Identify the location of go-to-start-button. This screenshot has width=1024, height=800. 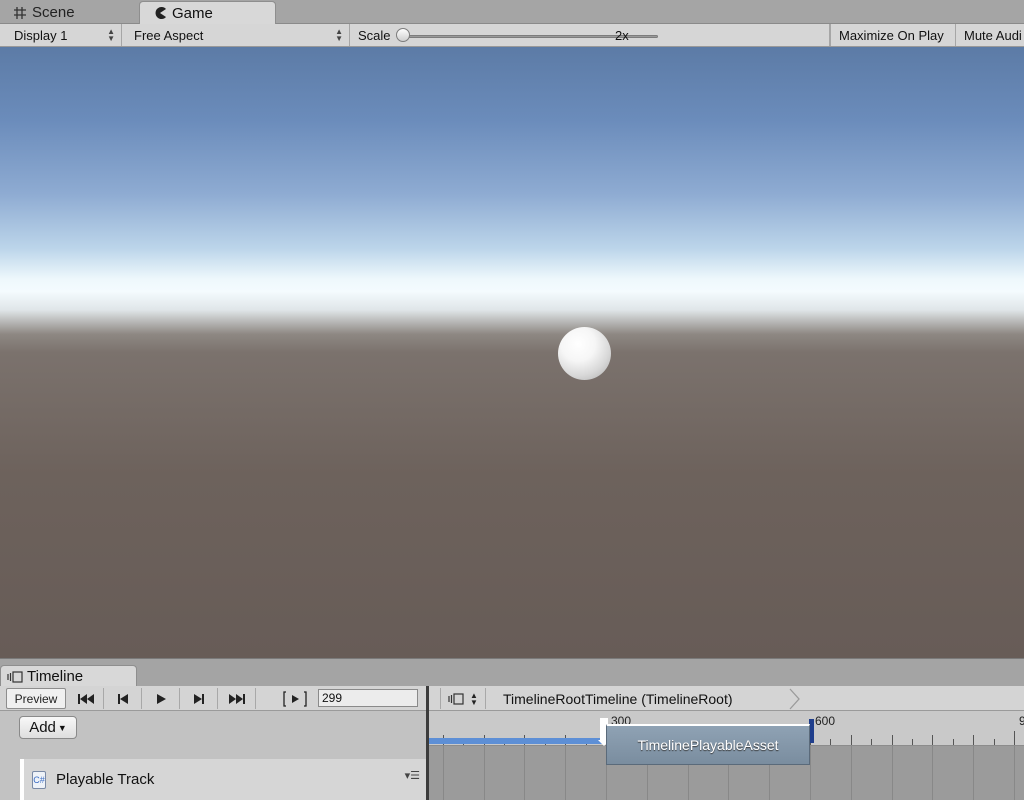
(86, 698).